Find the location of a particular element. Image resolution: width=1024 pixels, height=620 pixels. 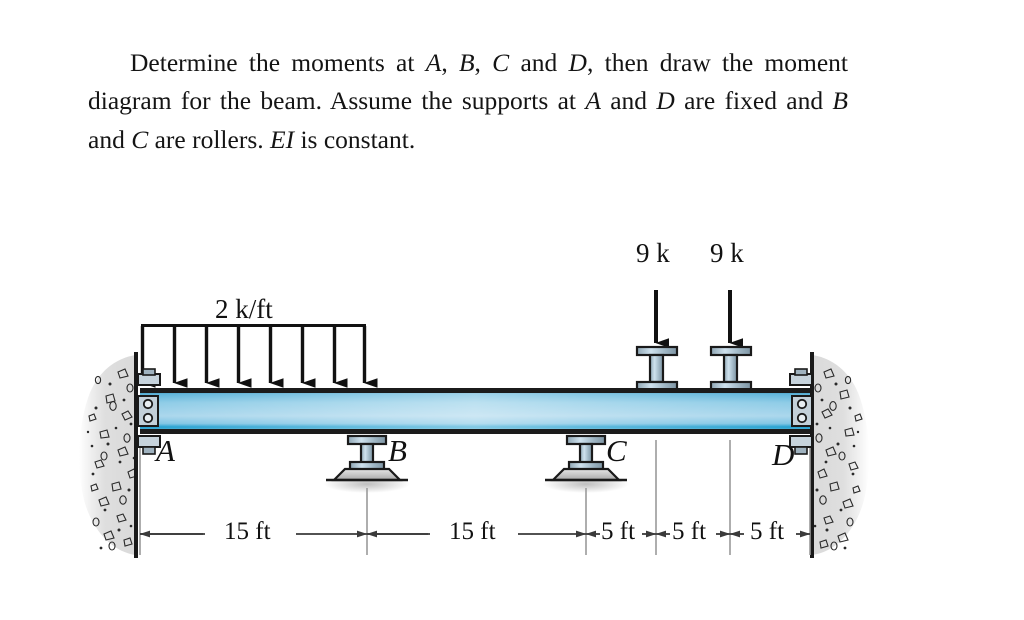

problem-point-c2: C is located at coordinates (140, 139).